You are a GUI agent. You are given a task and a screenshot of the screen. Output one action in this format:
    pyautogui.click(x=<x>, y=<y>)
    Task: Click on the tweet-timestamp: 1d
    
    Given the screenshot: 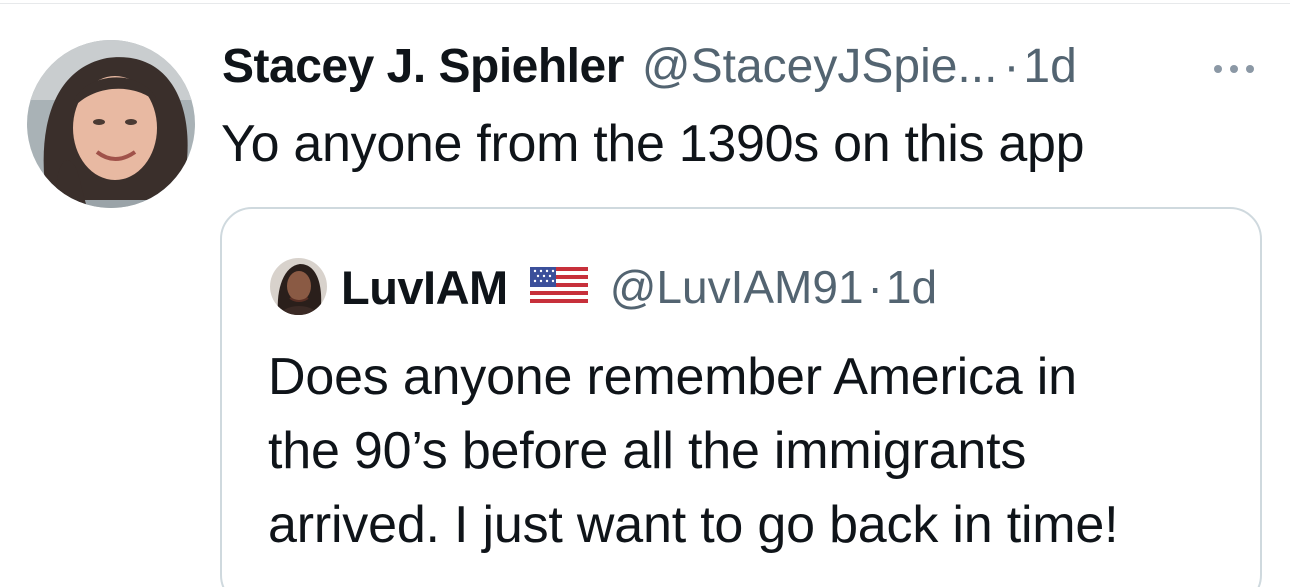 What is the action you would take?
    pyautogui.click(x=1049, y=66)
    